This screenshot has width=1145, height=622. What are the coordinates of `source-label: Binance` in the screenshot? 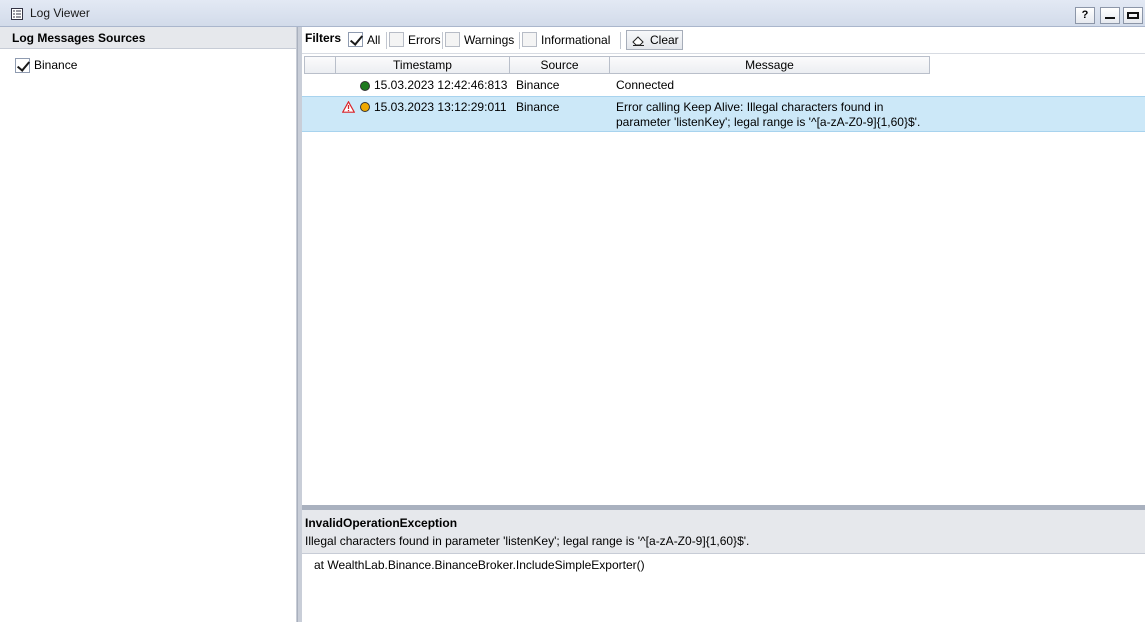 It's located at (56, 65).